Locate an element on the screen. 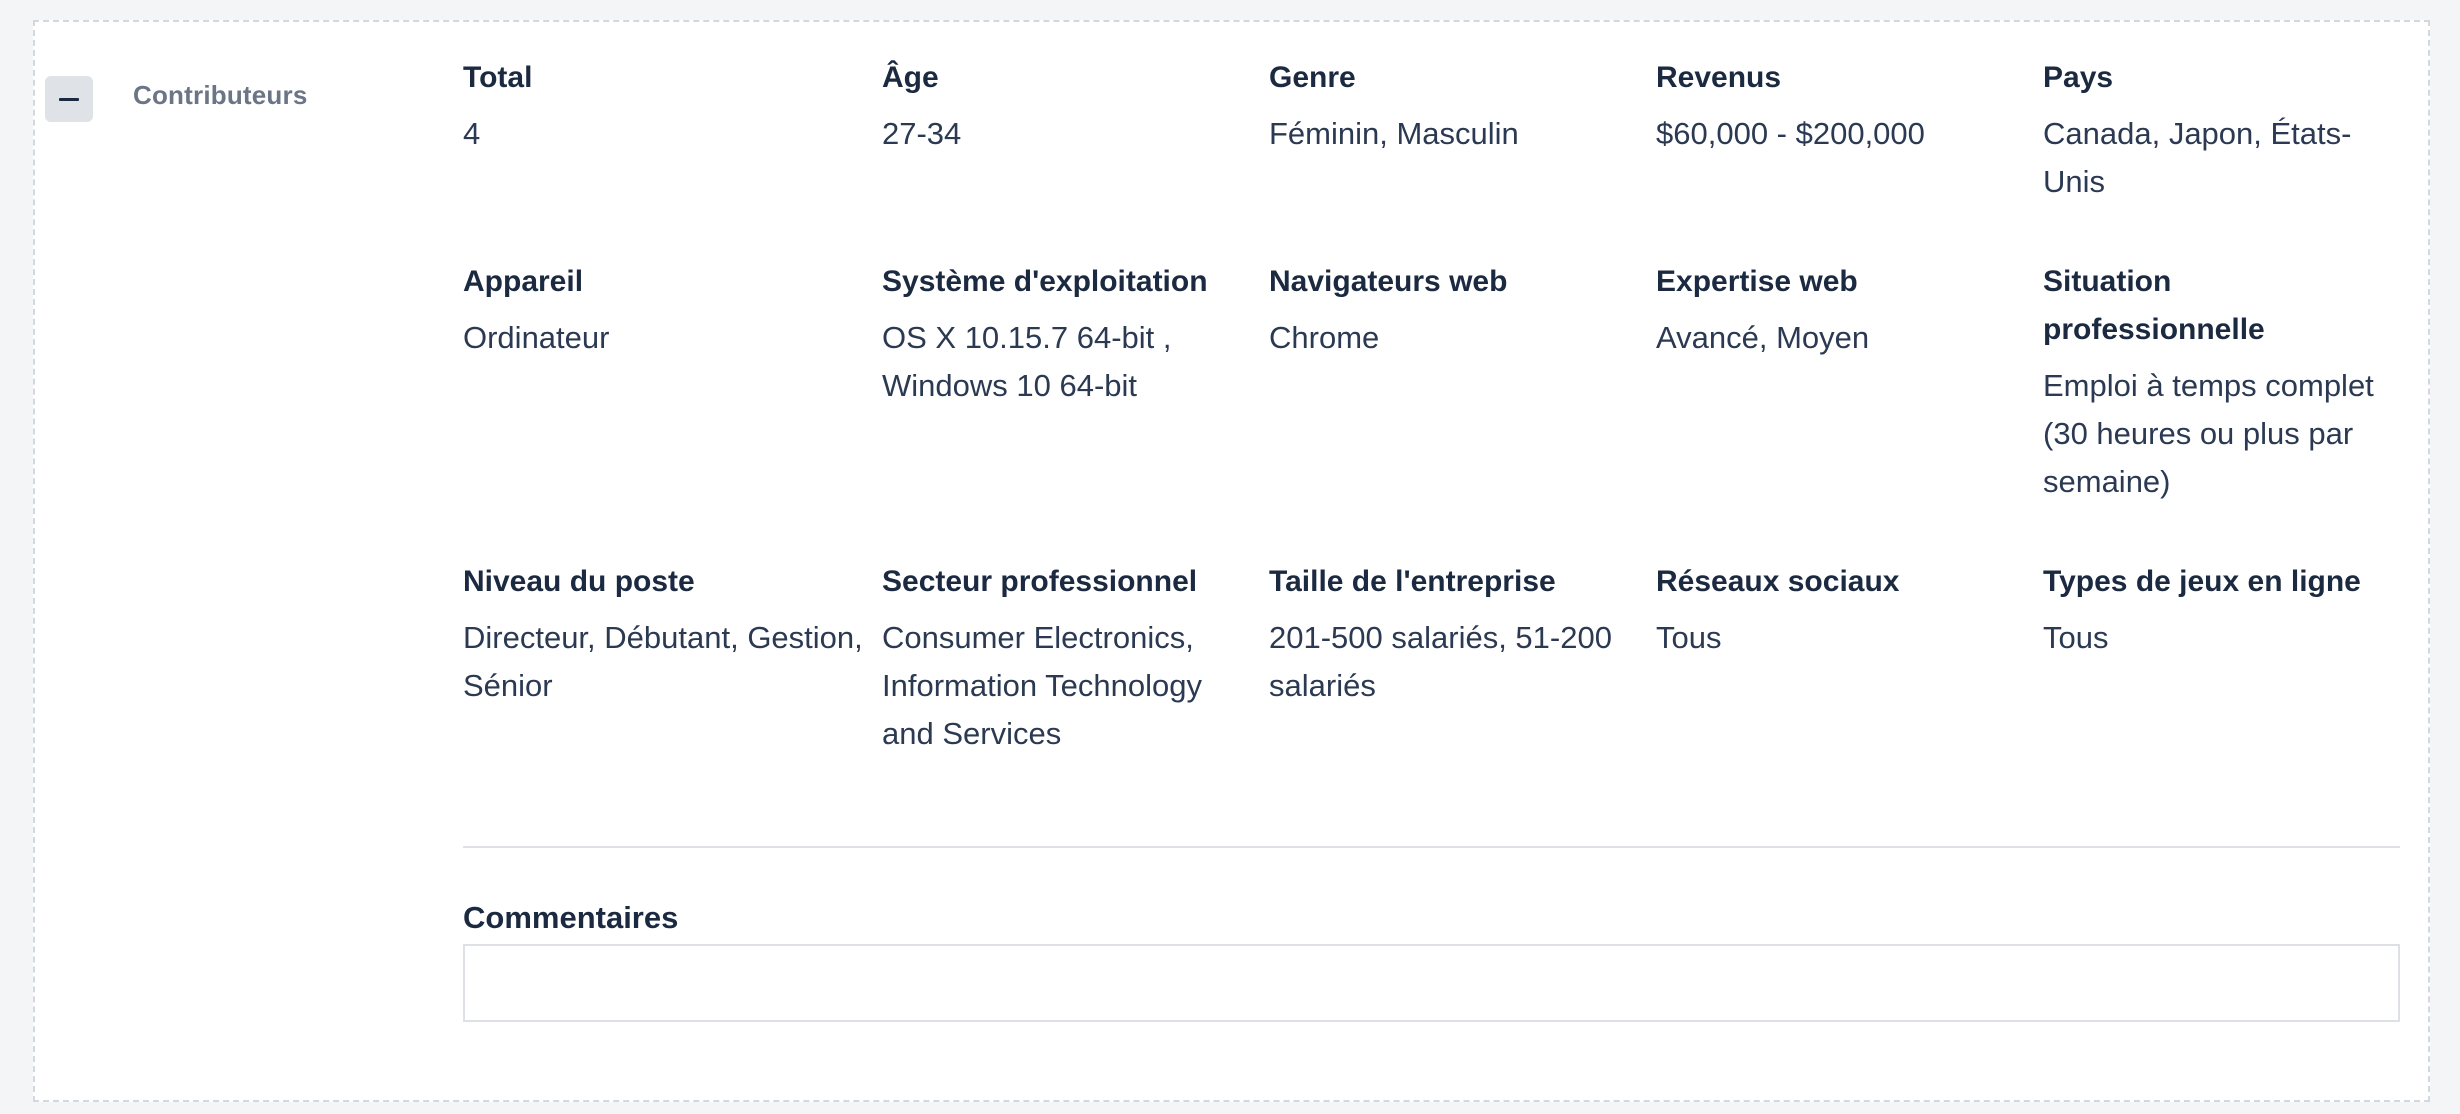 This screenshot has height=1114, width=2460. attribute-value: Ordinateur is located at coordinates (536, 337).